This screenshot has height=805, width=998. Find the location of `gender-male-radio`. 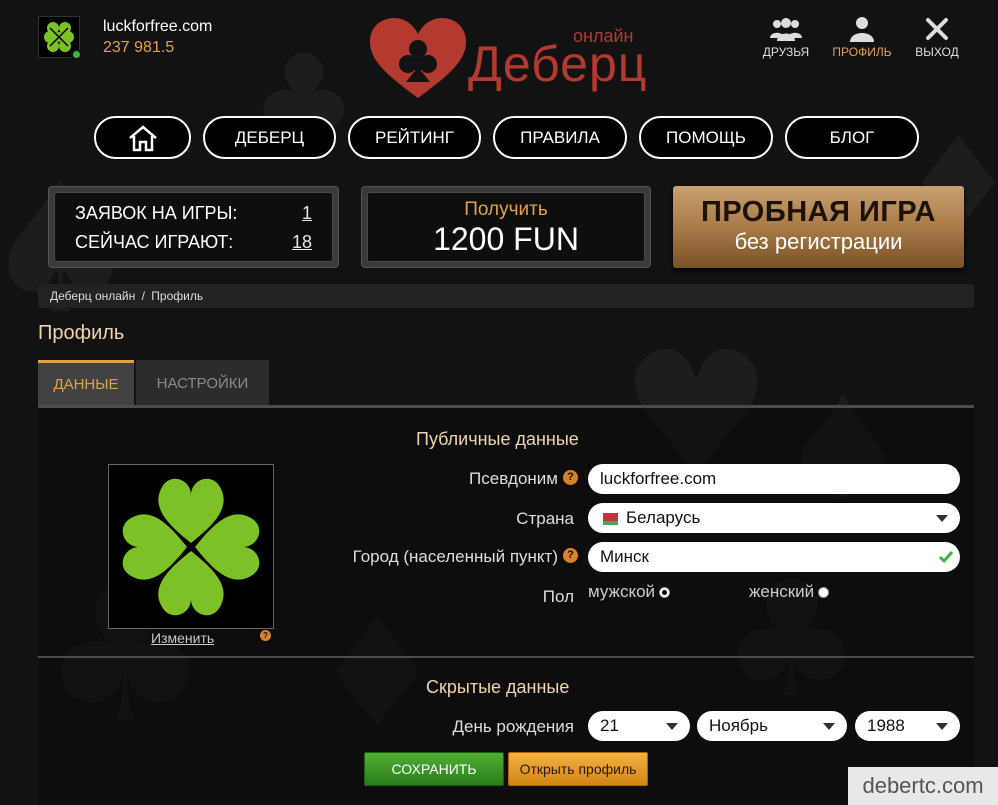

gender-male-radio is located at coordinates (665, 593).